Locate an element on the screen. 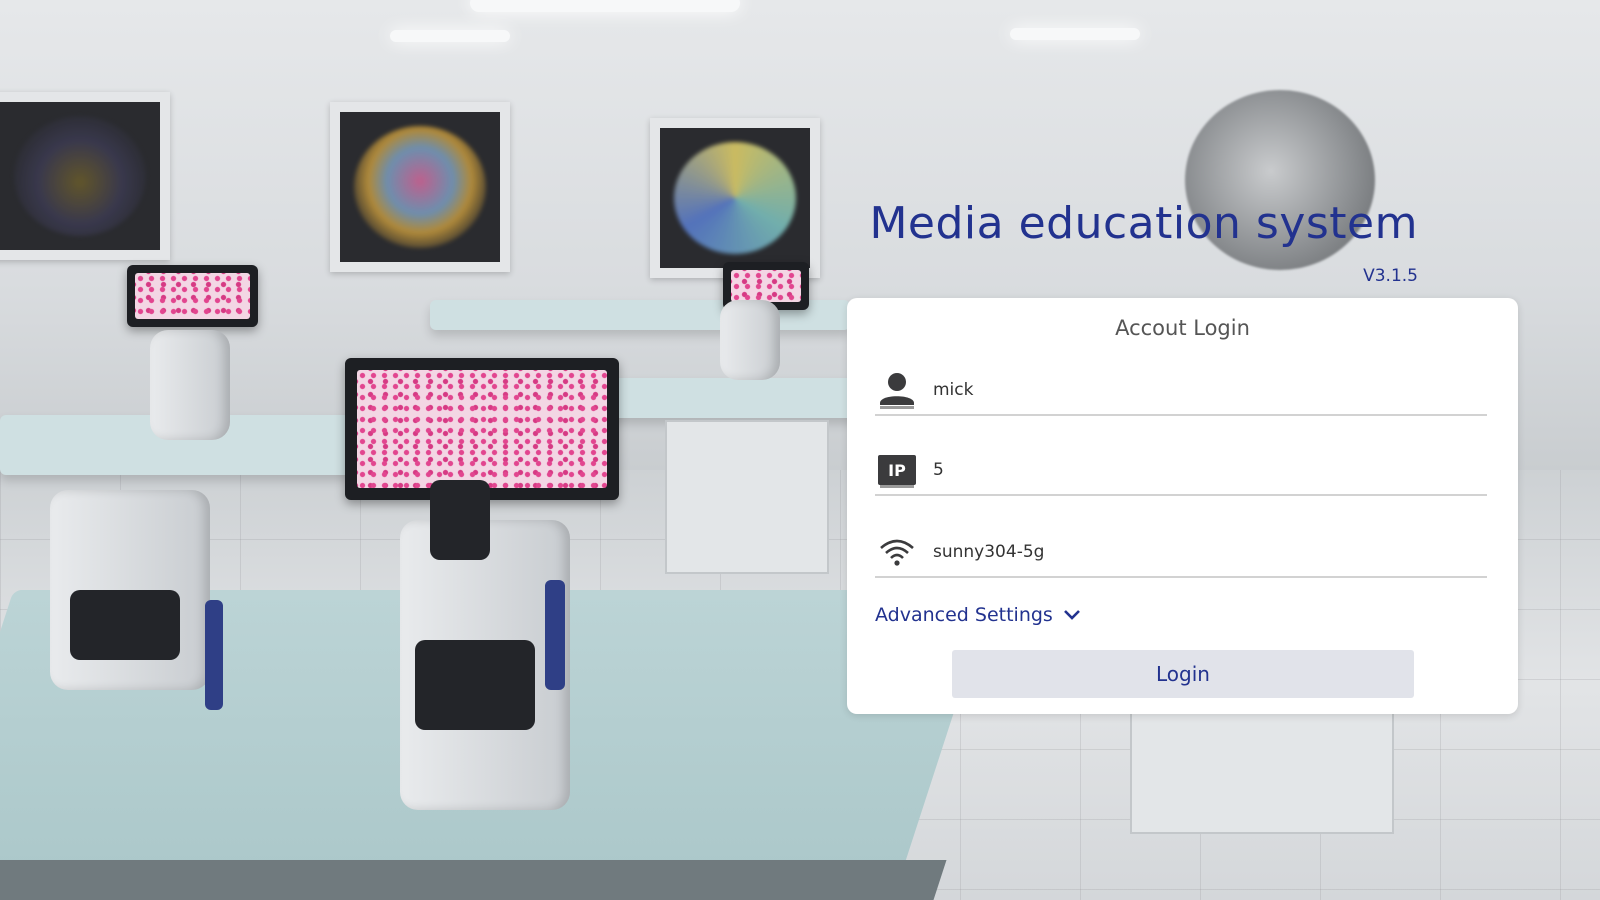 The width and height of the screenshot is (1600, 900). advanced-settings-toggle: Advanced Settings is located at coordinates (978, 615).